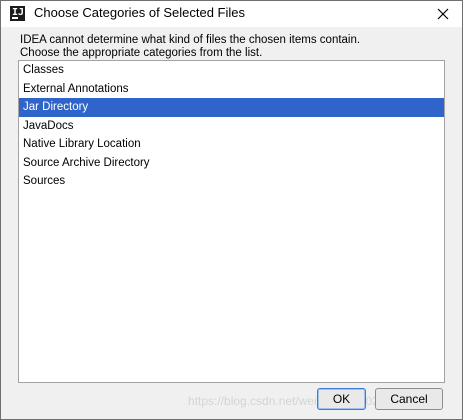  Describe the element at coordinates (231, 89) in the screenshot. I see `list-item-external-annotations: External Annotations` at that location.